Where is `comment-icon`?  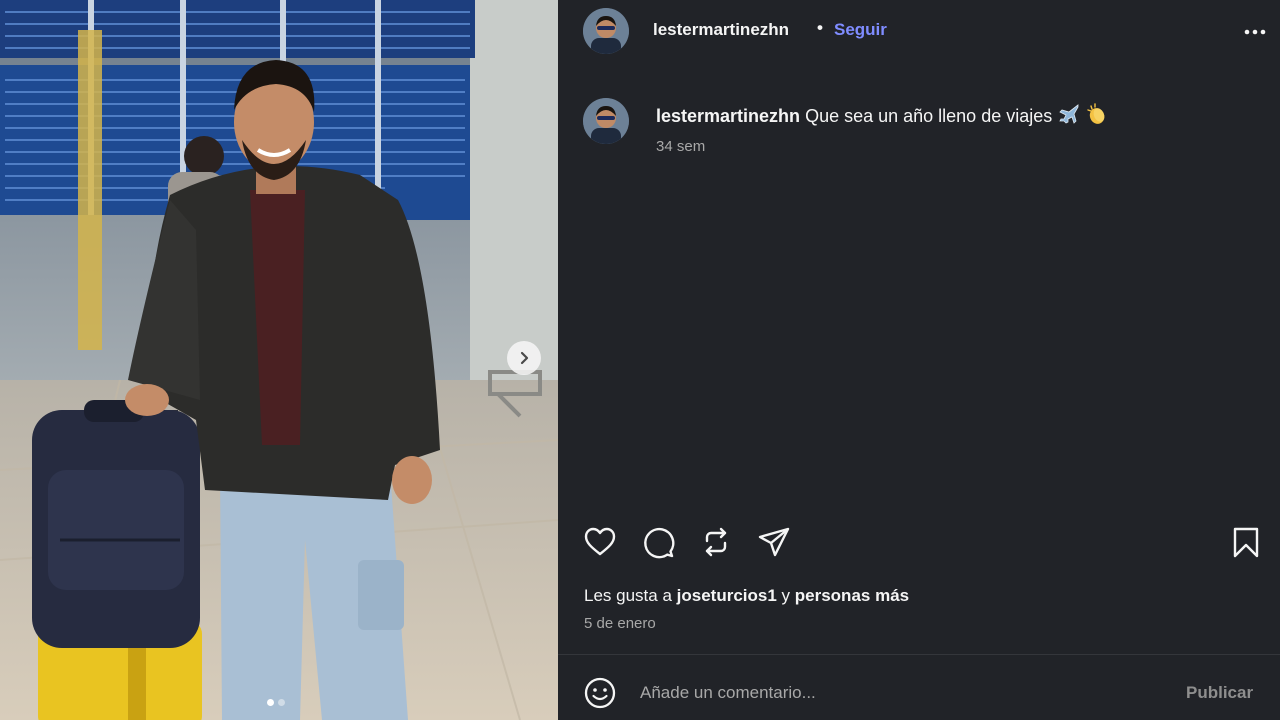 comment-icon is located at coordinates (659, 543).